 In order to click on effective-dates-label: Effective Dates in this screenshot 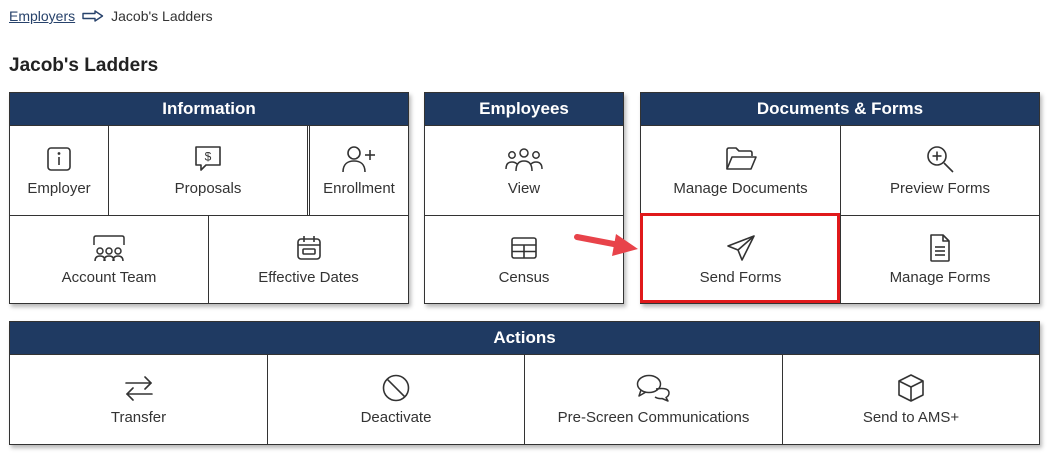, I will do `click(308, 277)`.